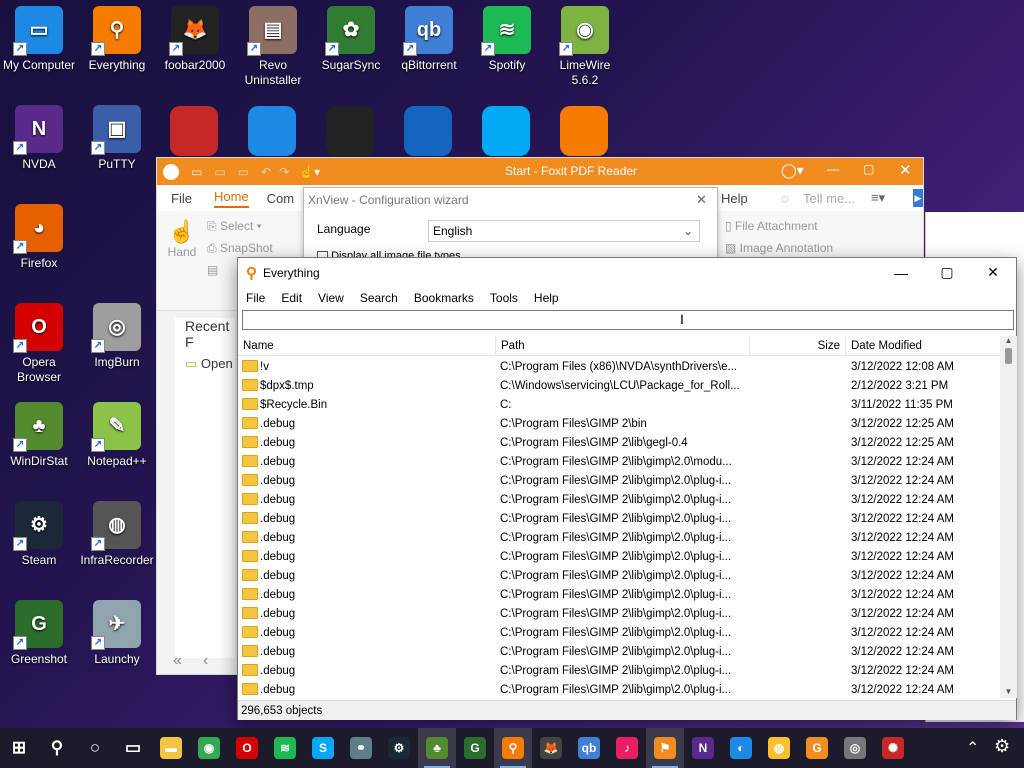  Describe the element at coordinates (947, 272) in the screenshot. I see `everything-maximize-button: ▢` at that location.